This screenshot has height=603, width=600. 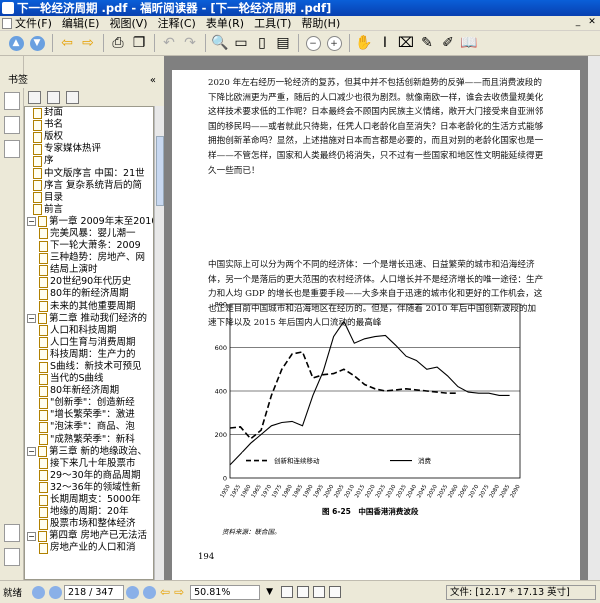 I want to click on layers-tab-icon, so click(x=11, y=149).